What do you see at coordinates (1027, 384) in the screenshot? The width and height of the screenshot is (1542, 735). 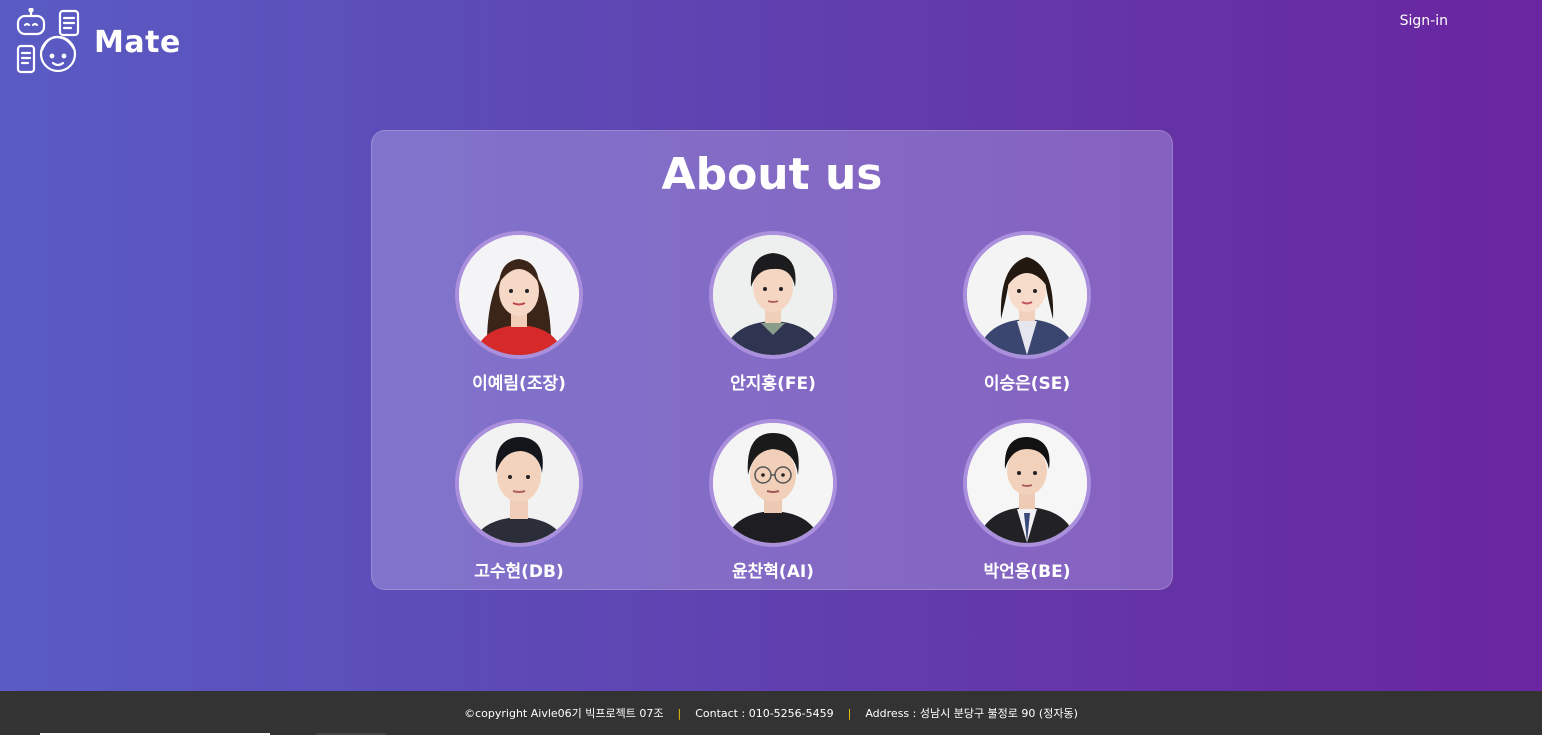 I see `member-name: 이승은(SE)` at bounding box center [1027, 384].